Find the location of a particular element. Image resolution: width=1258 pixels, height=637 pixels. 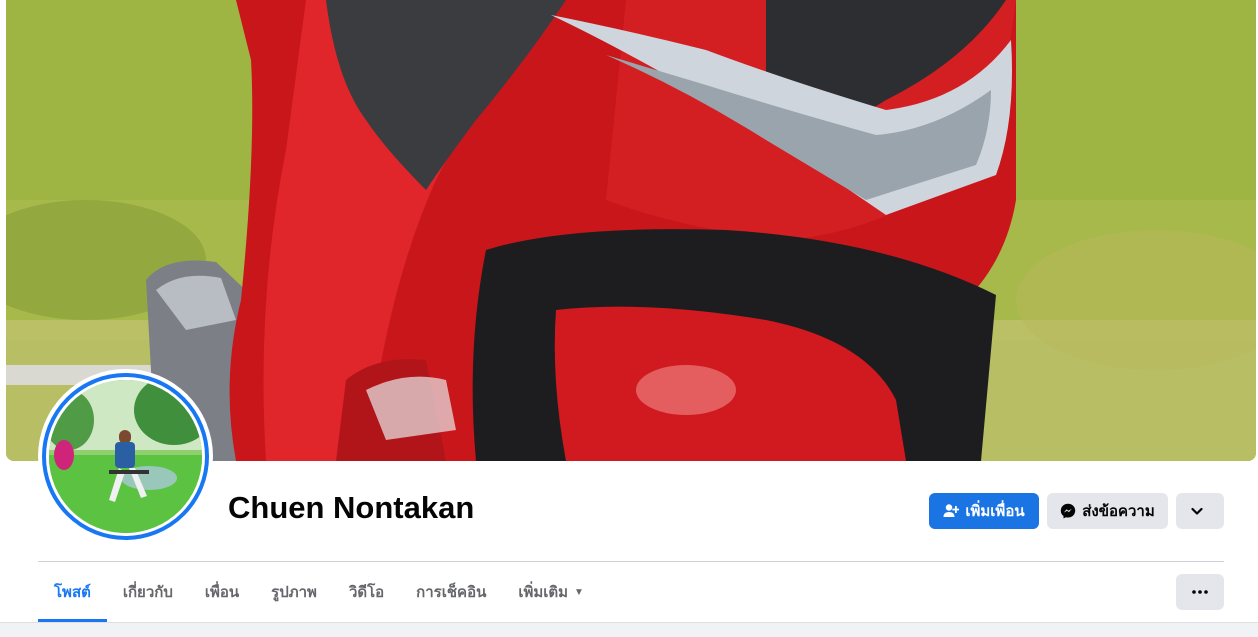

tab-label: เกี่ยวกับ is located at coordinates (147, 592).